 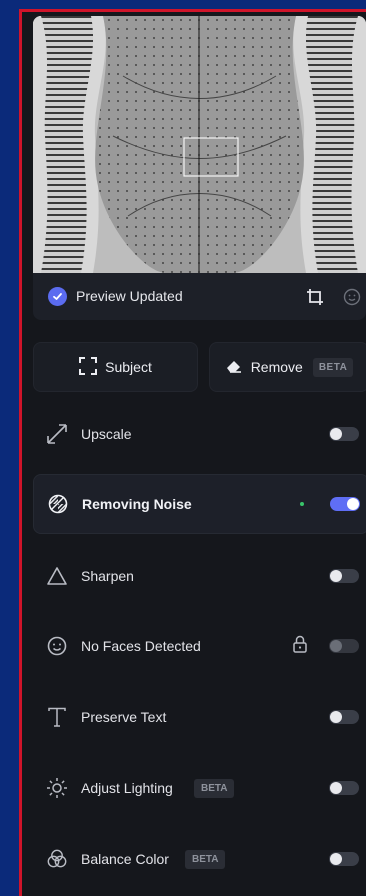 I want to click on subject-button-label: Subject, so click(x=128, y=367).